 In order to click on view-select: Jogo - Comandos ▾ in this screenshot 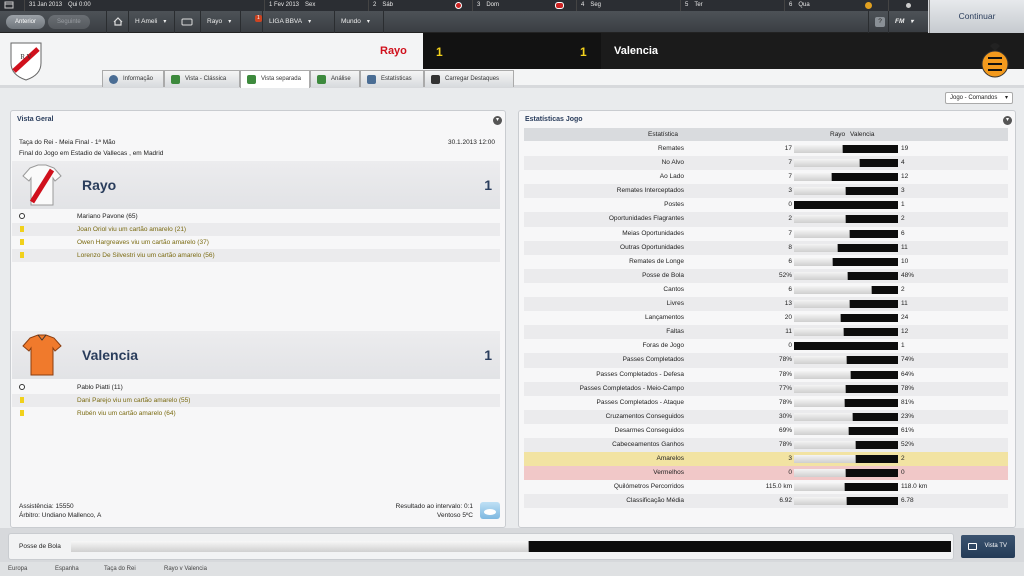, I will do `click(979, 98)`.